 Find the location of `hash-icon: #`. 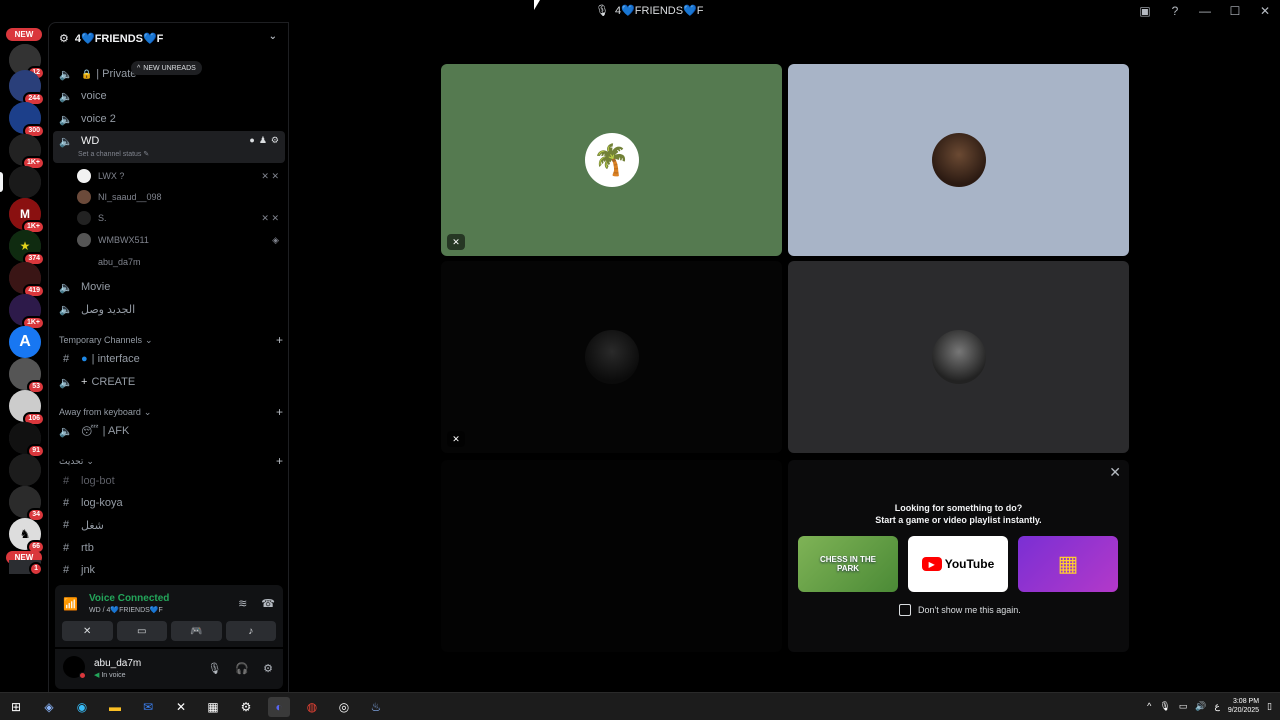

hash-icon: # is located at coordinates (66, 525).